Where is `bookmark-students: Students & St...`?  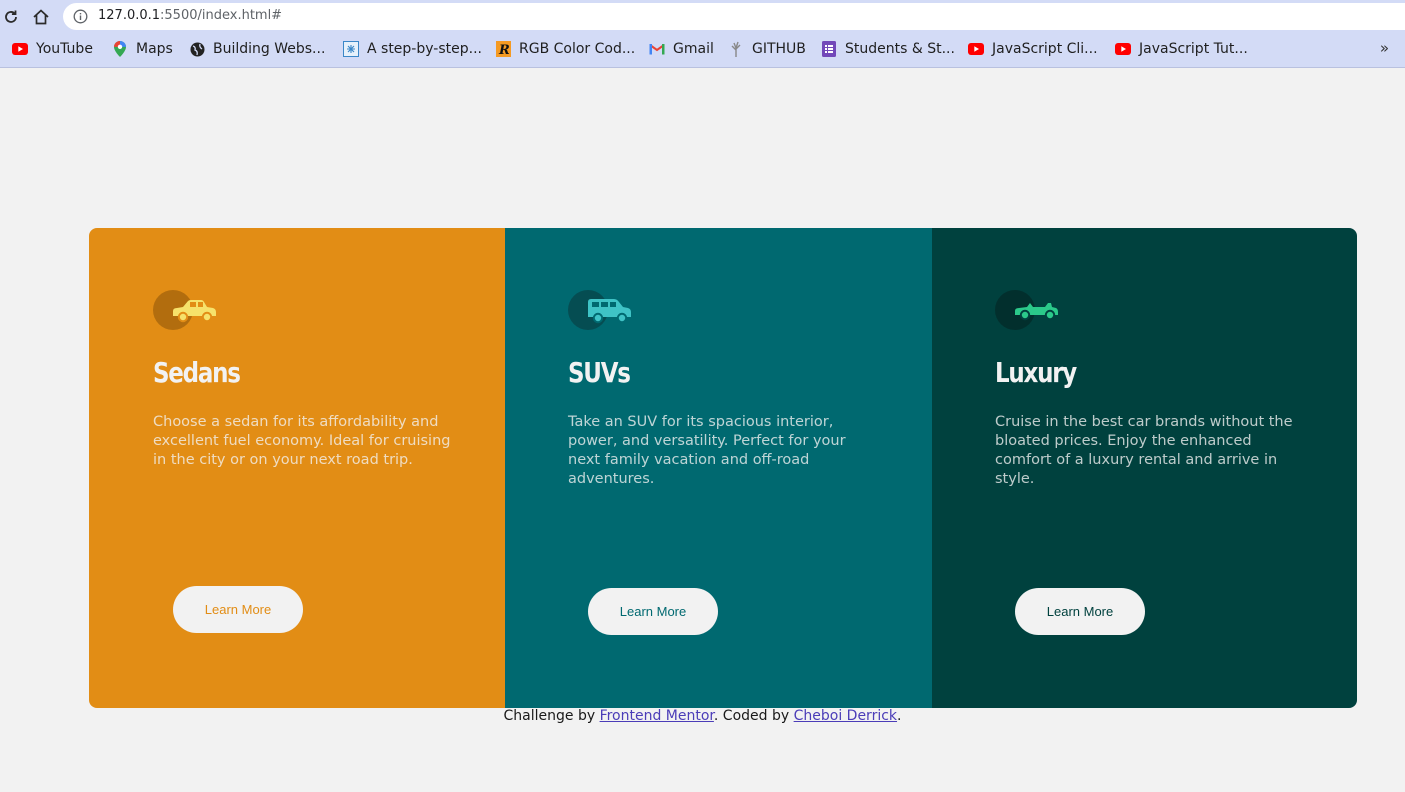 bookmark-students: Students & St... is located at coordinates (888, 49).